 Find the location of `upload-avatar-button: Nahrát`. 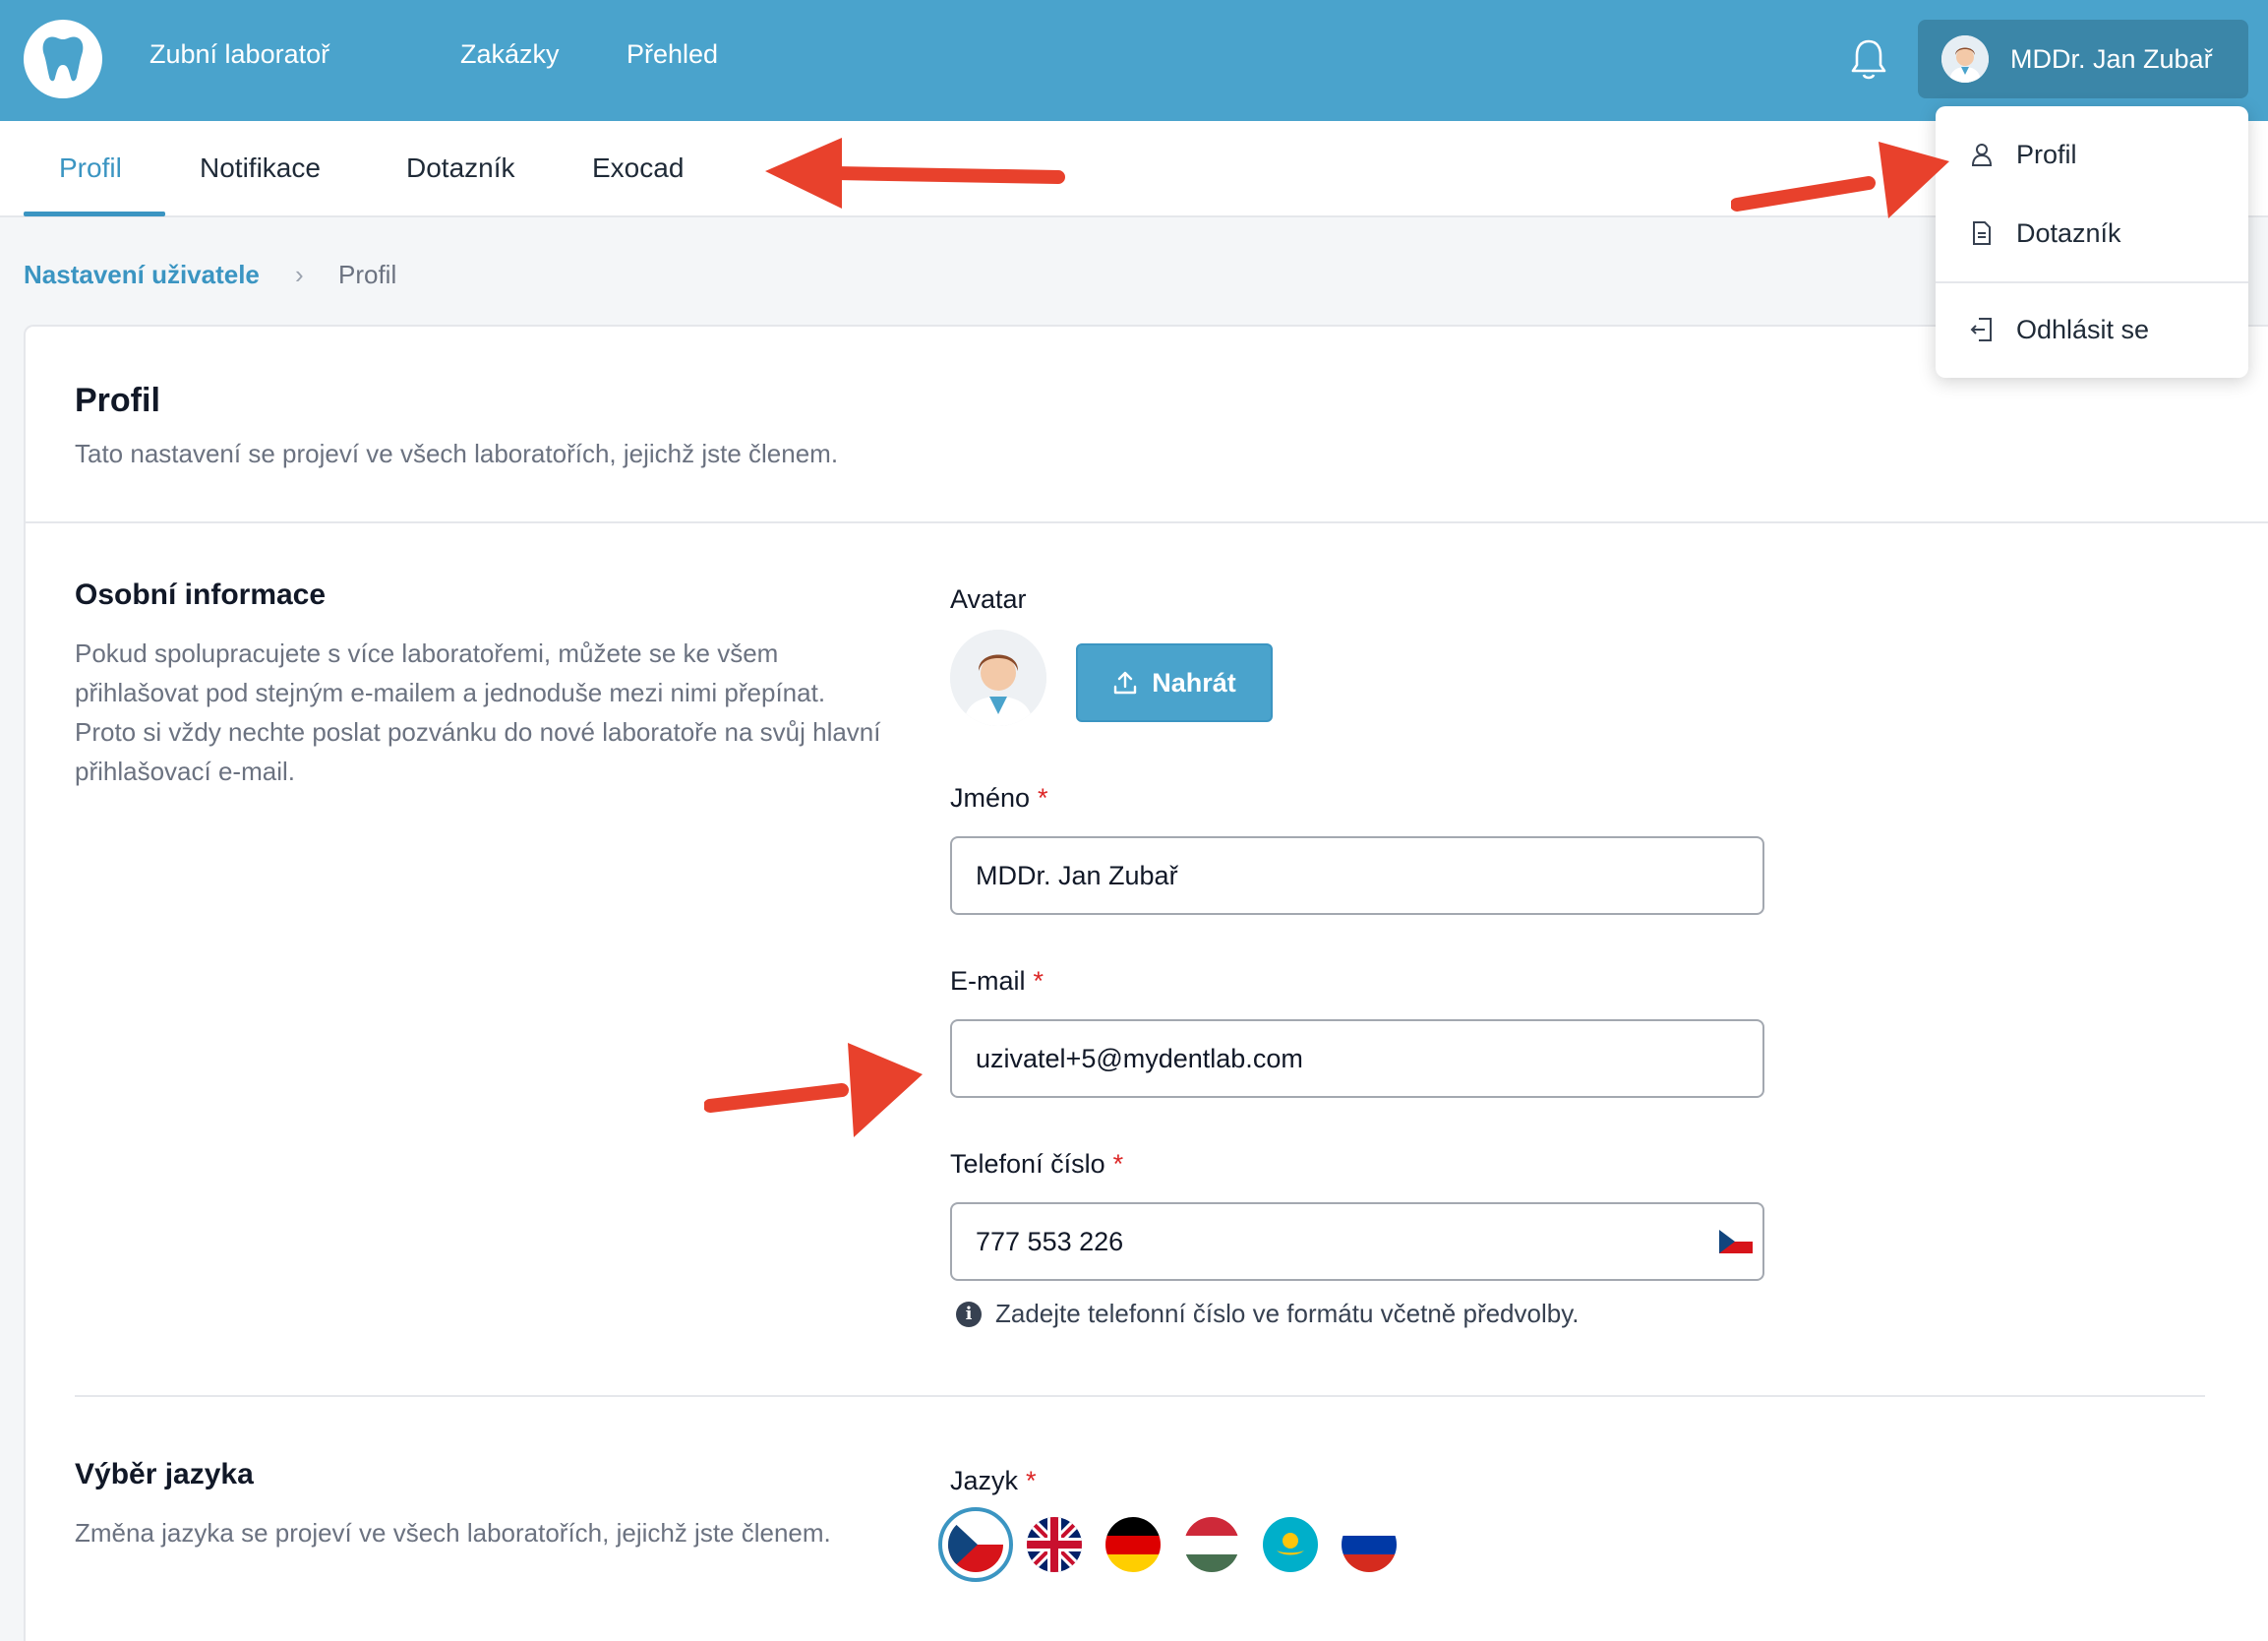

upload-avatar-button: Nahrát is located at coordinates (1174, 682).